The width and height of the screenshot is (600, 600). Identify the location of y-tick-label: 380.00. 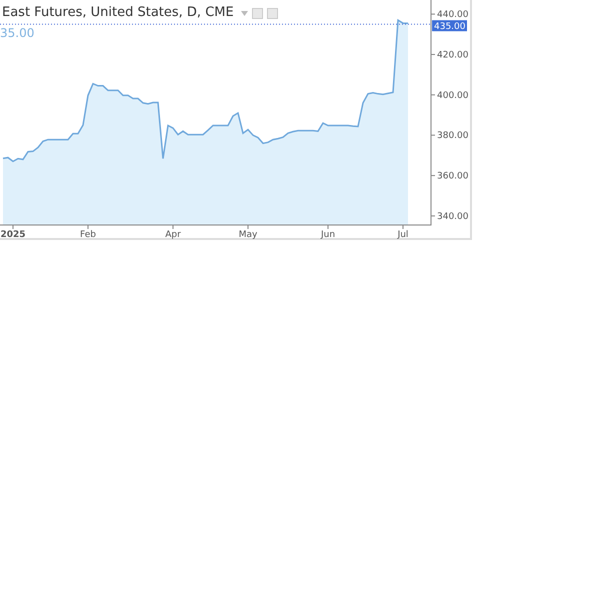
(452, 136).